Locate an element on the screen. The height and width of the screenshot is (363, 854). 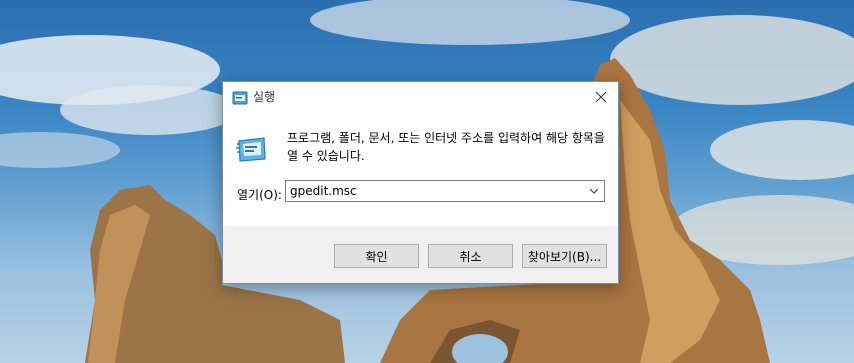
open-input-value: gpedit.msc is located at coordinates (323, 191).